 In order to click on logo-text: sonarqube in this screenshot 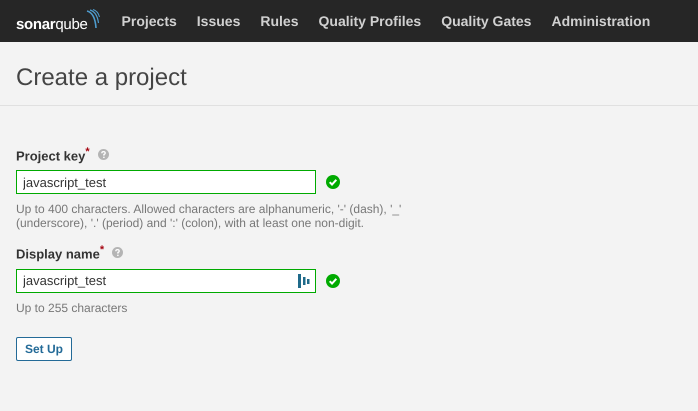, I will do `click(52, 24)`.